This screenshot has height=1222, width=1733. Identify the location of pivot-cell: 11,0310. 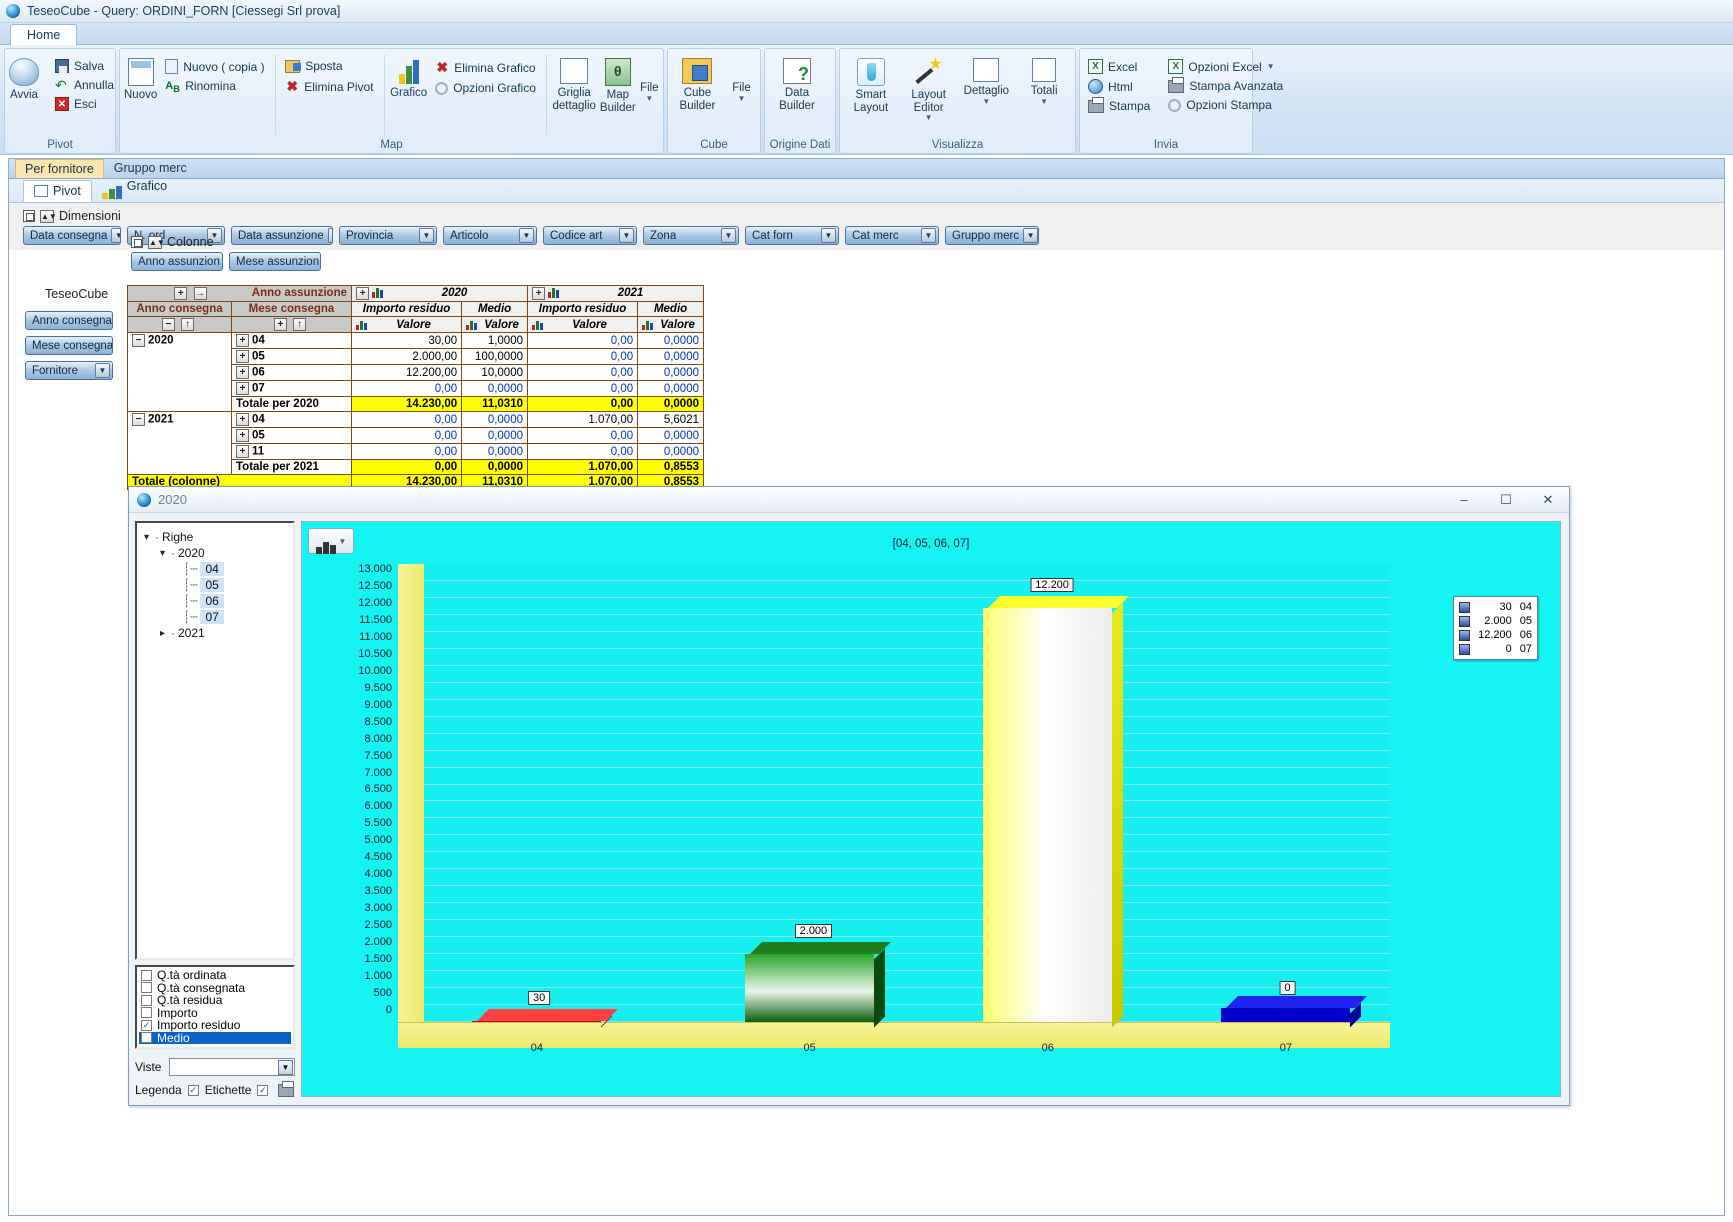
(494, 404).